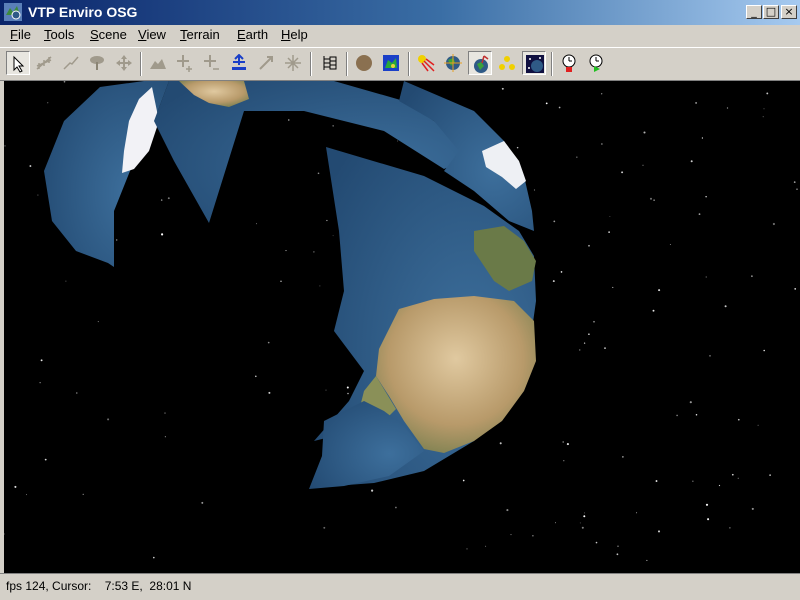 The height and width of the screenshot is (600, 800). Describe the element at coordinates (754, 12) in the screenshot. I see `minimize-button: _` at that location.